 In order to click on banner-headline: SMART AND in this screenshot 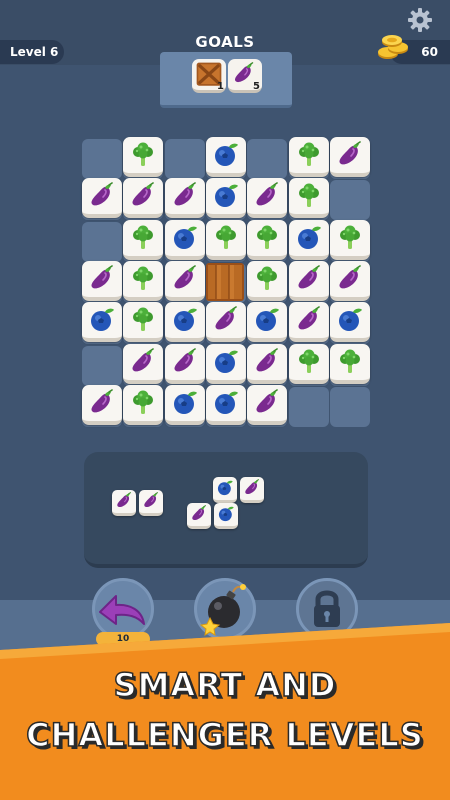, I will do `click(225, 685)`.